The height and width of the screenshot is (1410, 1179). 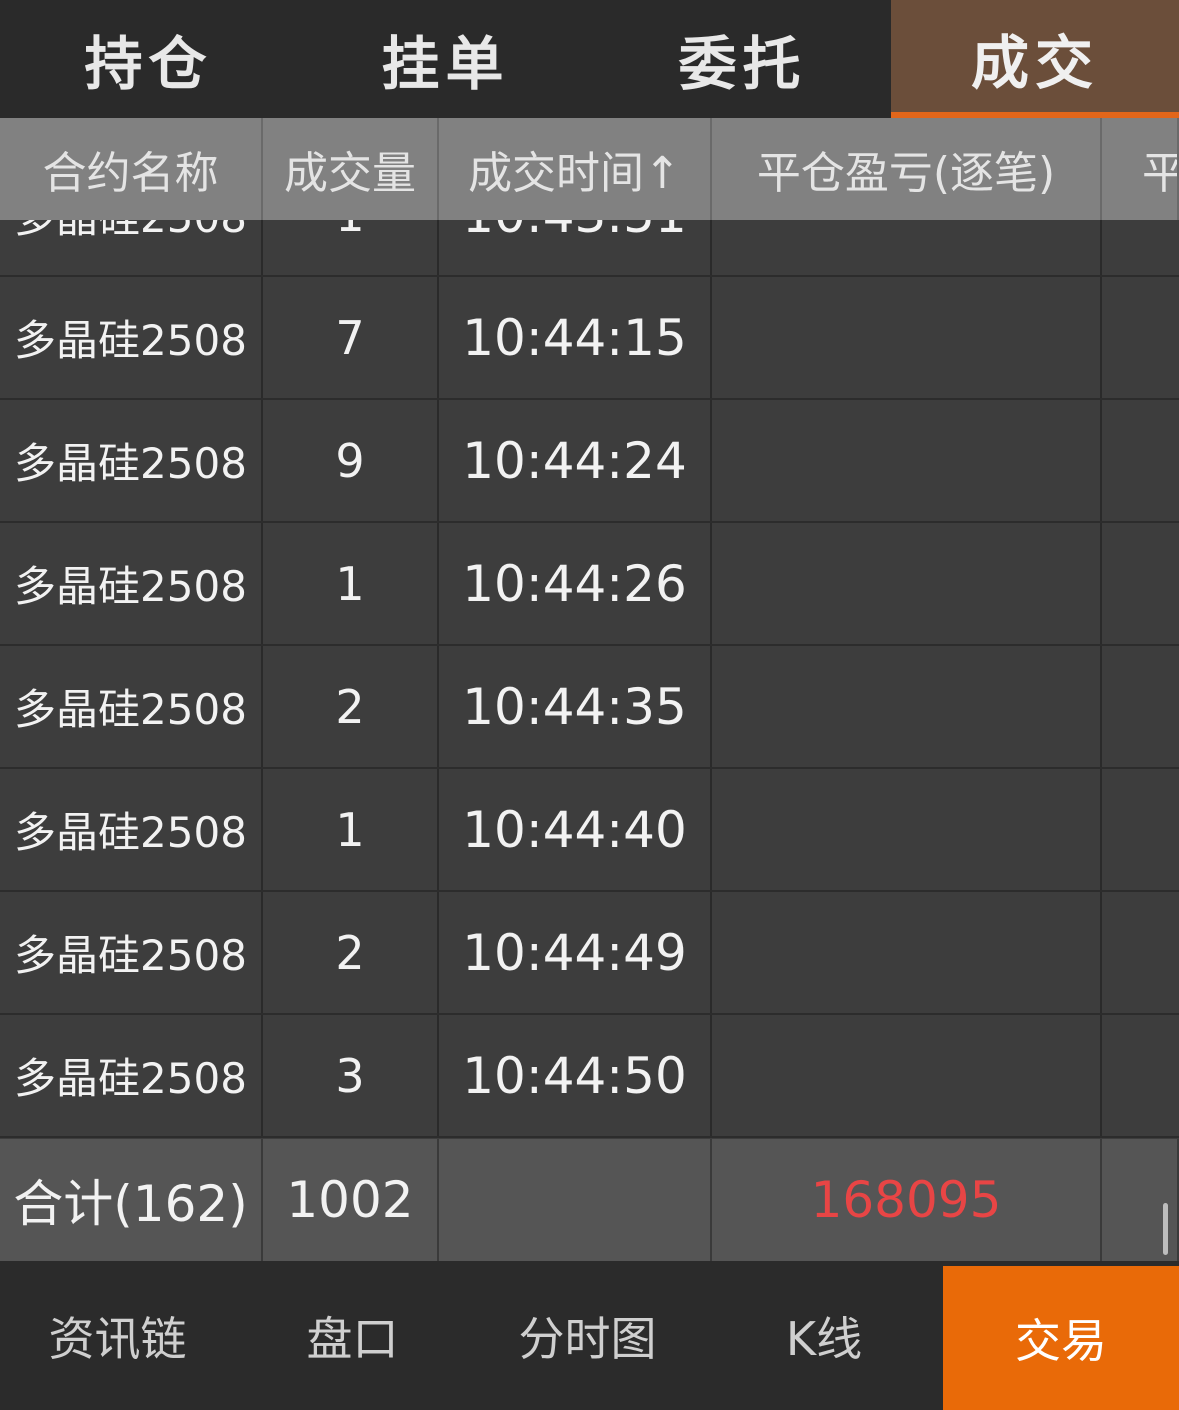 I want to click on bottom-nav-bar: 资讯链 盘口 分时图 K线 交易, so click(x=589, y=1335).